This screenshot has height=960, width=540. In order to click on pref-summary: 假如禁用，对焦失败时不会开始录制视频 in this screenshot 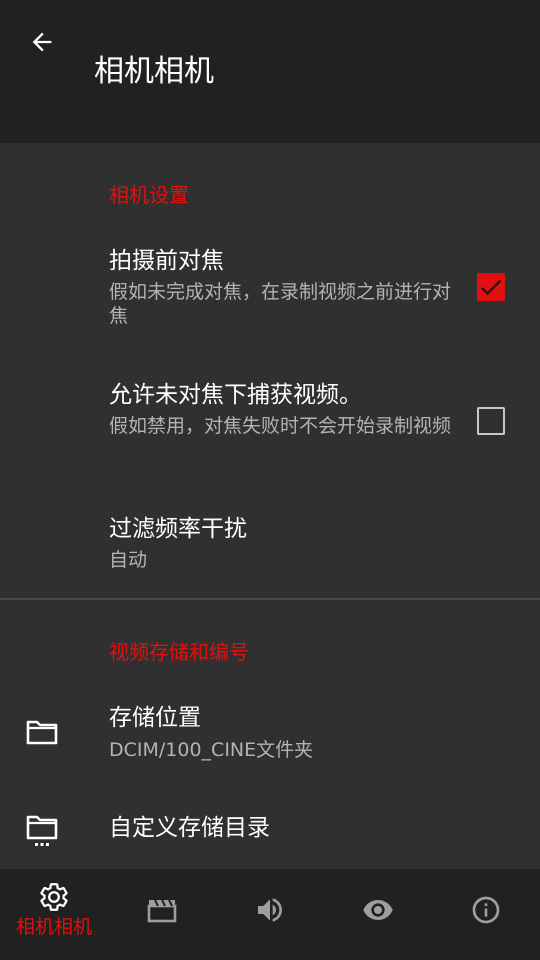, I will do `click(280, 426)`.